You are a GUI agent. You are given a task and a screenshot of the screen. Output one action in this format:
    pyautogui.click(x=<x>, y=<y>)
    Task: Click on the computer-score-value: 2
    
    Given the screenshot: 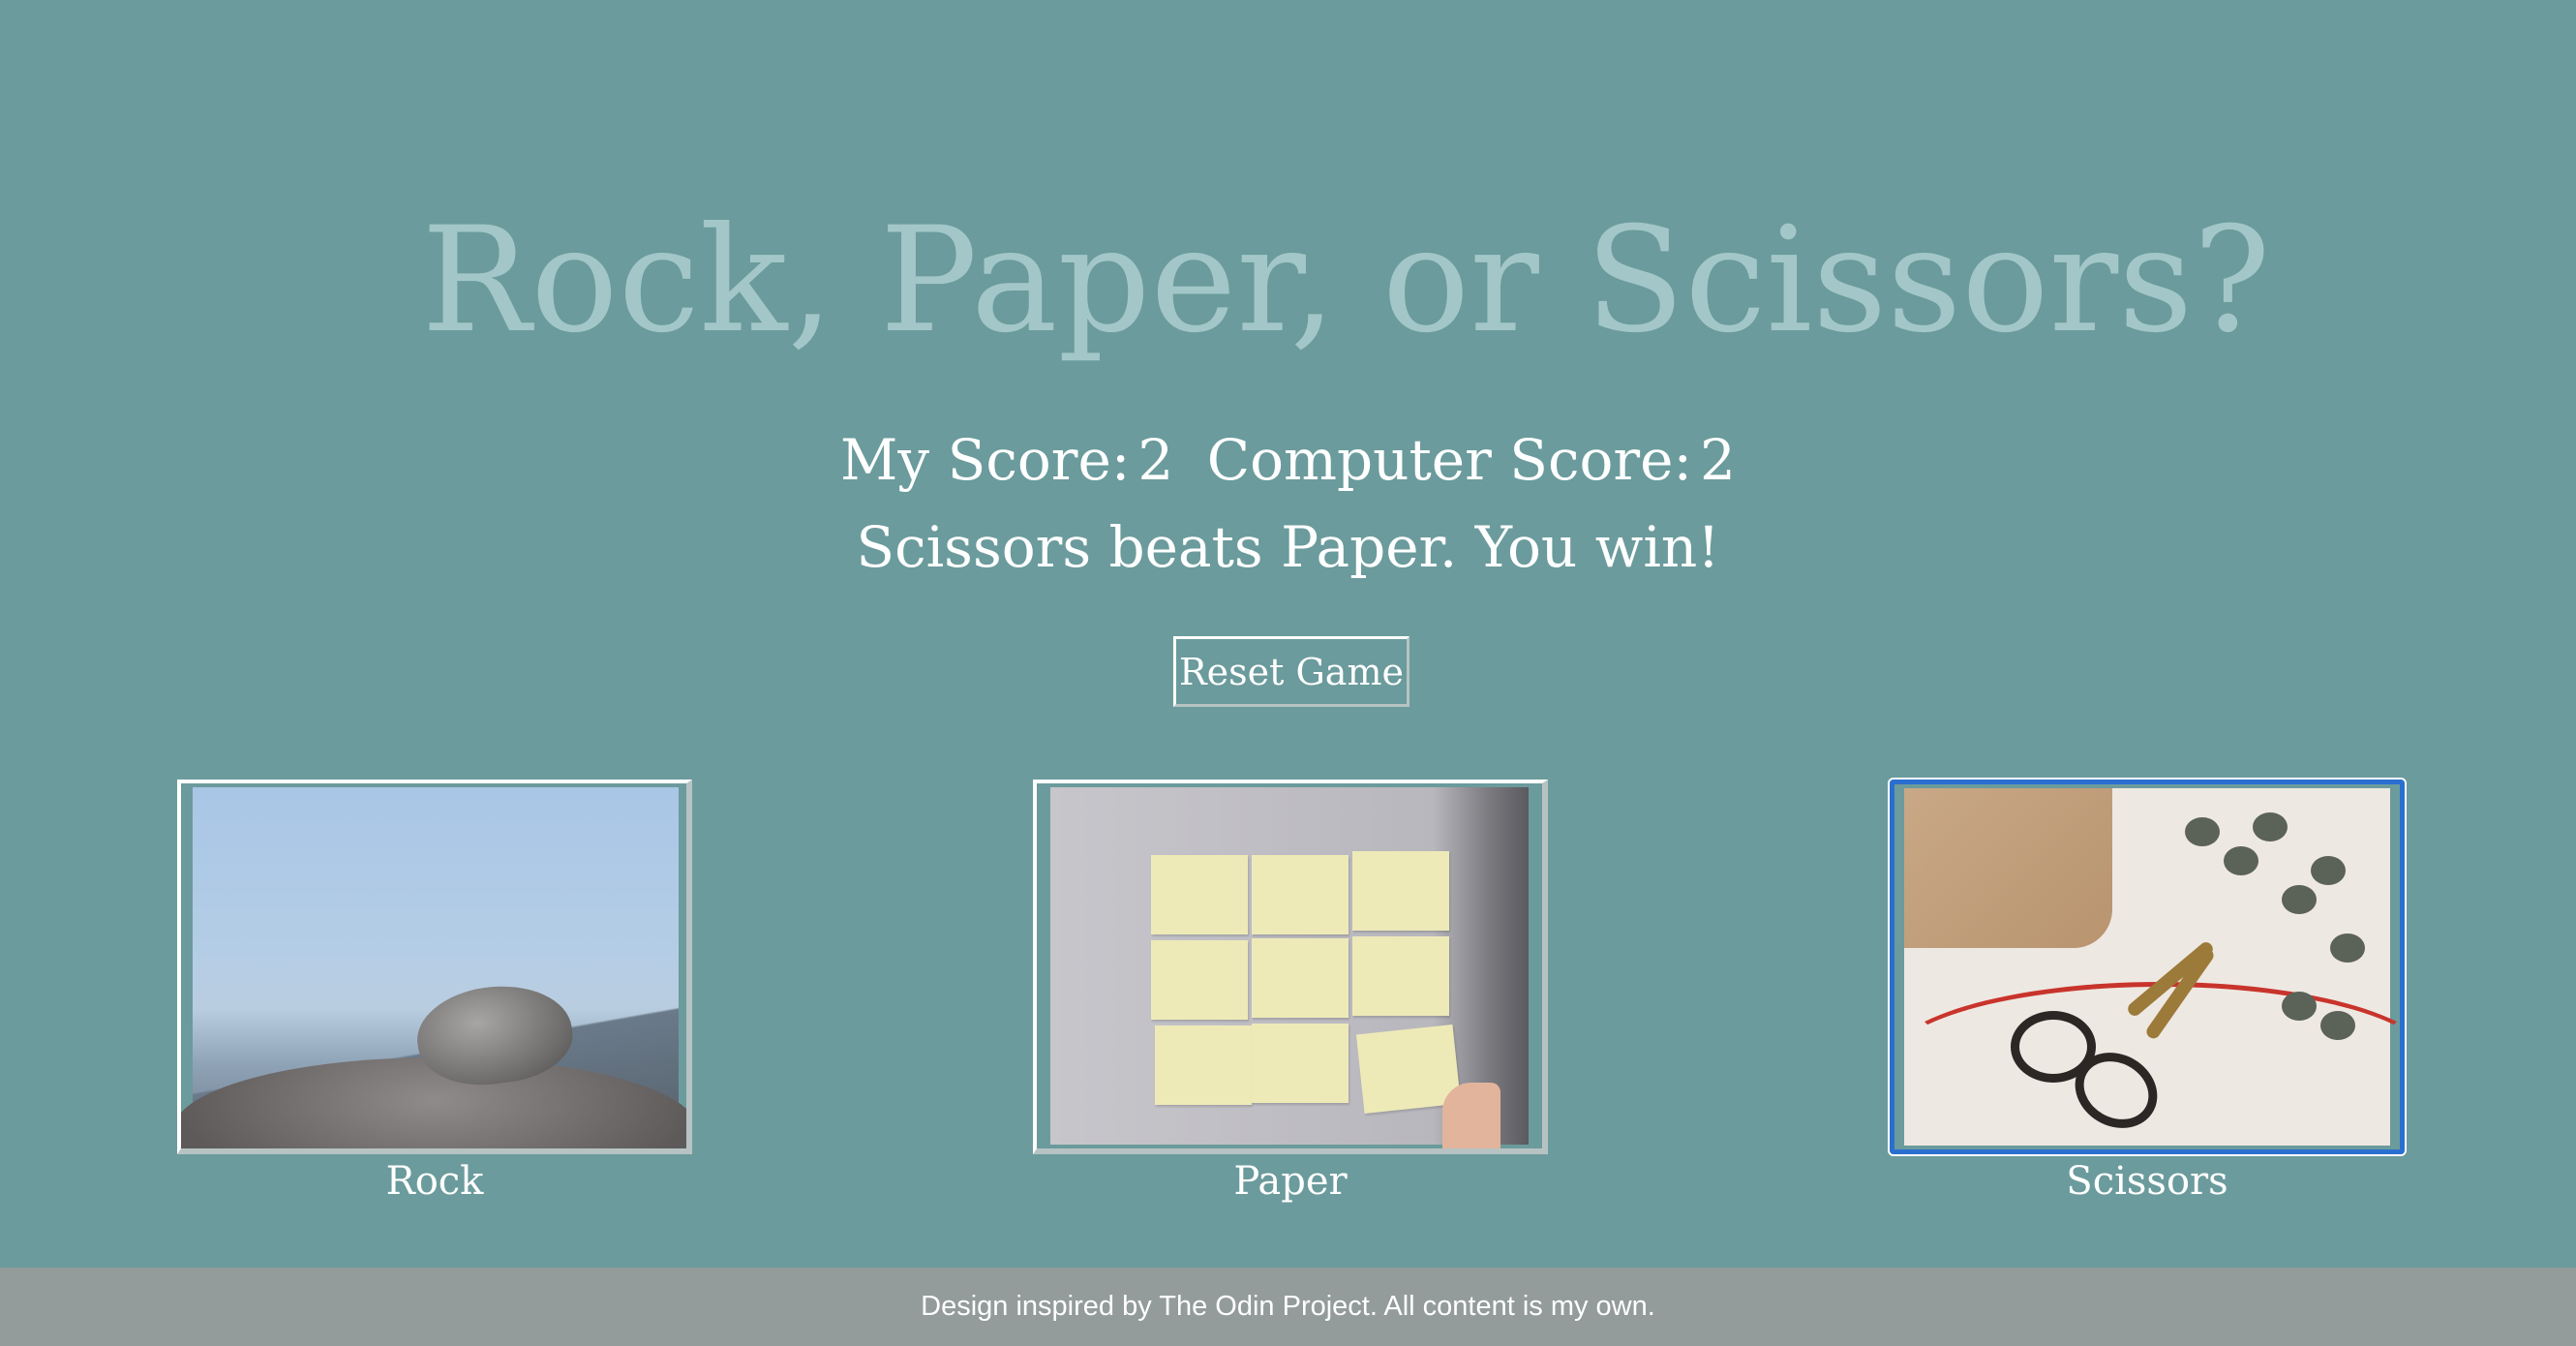 What is the action you would take?
    pyautogui.click(x=1718, y=460)
    